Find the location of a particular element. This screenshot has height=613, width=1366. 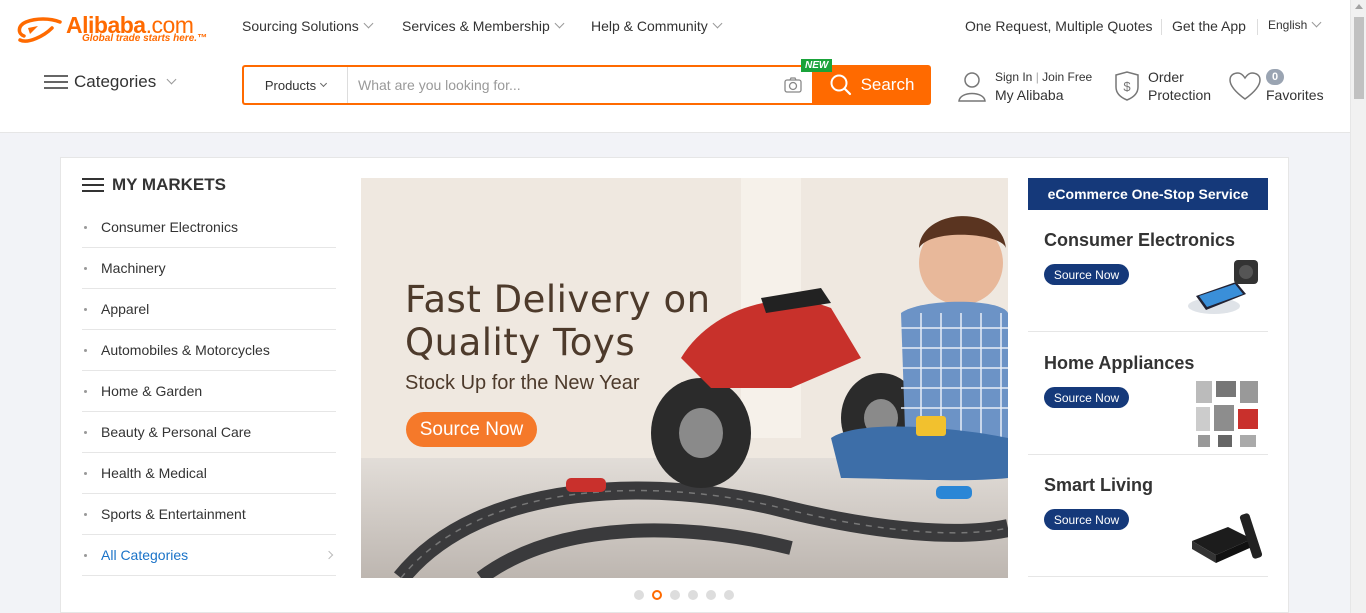

user-icon is located at coordinates (972, 87).